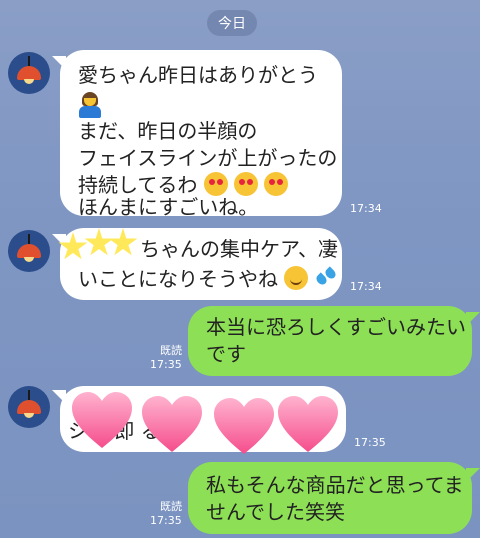  I want to click on message-text: 愛ちゃん昨日はありがとう, so click(198, 75).